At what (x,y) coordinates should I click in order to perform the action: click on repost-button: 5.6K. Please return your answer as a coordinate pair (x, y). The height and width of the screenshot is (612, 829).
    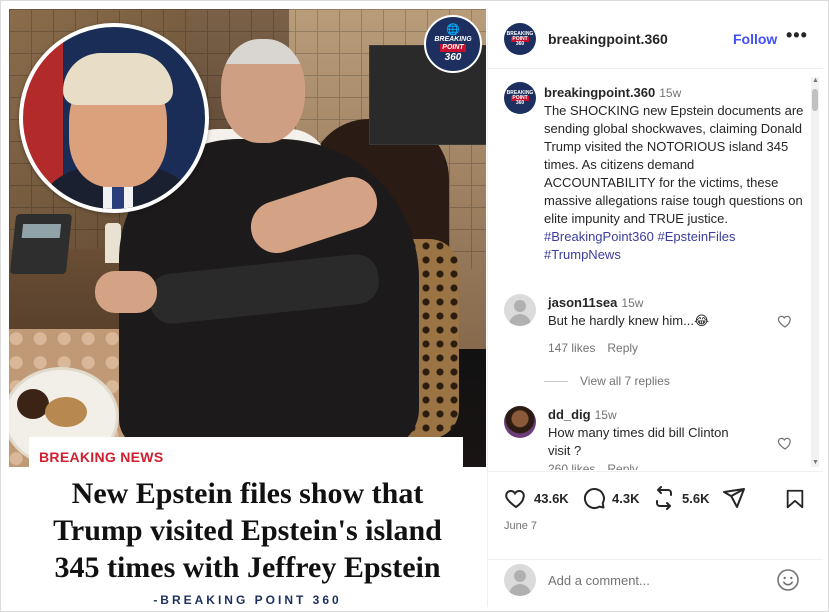
    Looking at the image, I should click on (680, 498).